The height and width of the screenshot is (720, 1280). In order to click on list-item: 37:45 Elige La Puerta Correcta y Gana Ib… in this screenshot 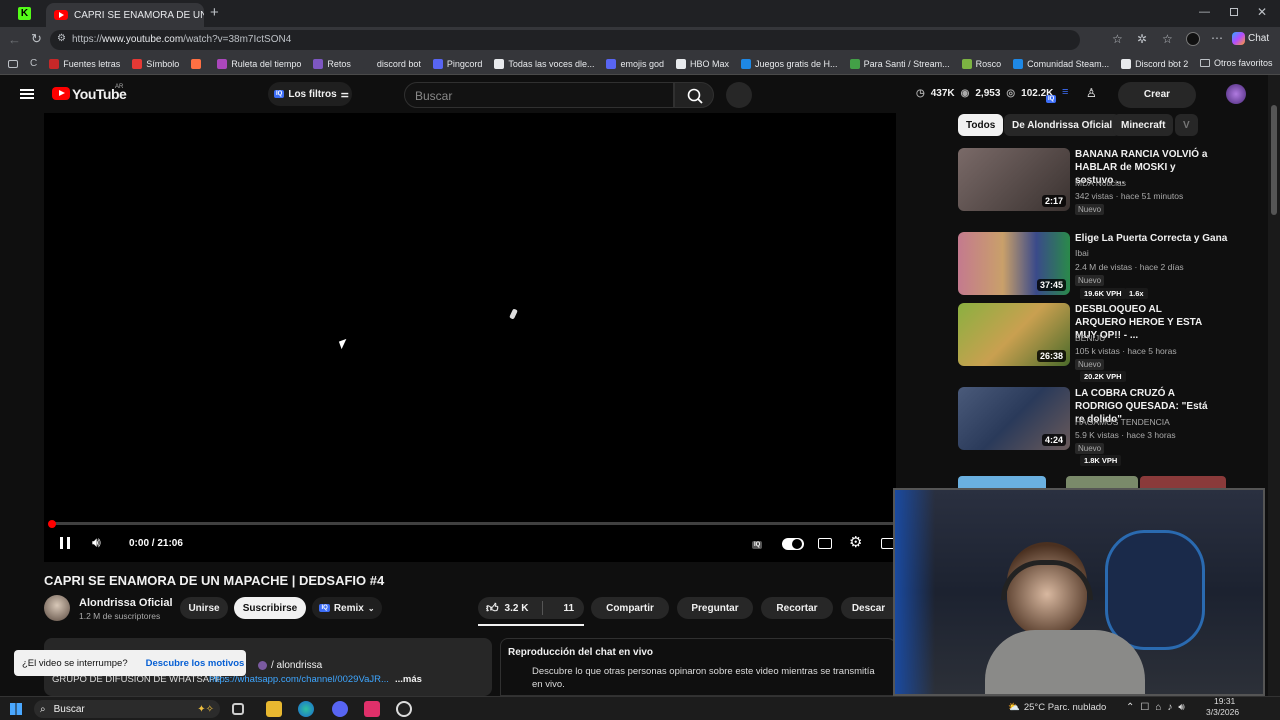, I will do `click(1108, 265)`.